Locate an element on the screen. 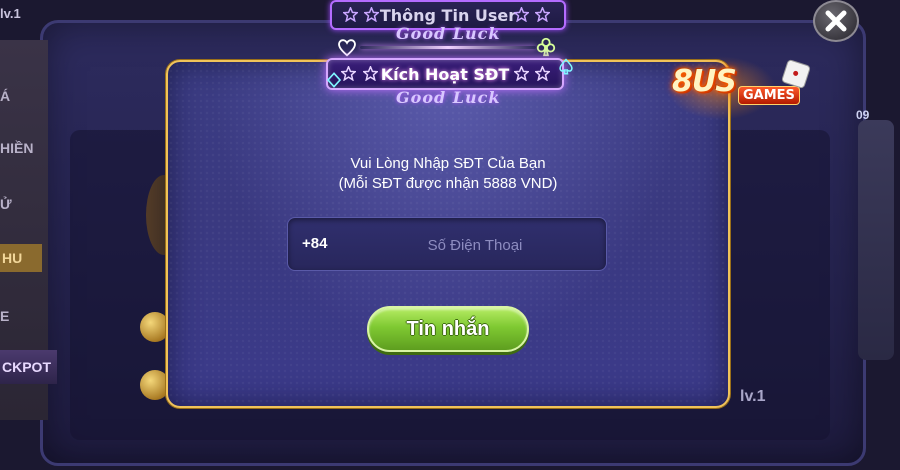 Image resolution: width=900 pixels, height=470 pixels. phone-number-input is located at coordinates (475, 245).